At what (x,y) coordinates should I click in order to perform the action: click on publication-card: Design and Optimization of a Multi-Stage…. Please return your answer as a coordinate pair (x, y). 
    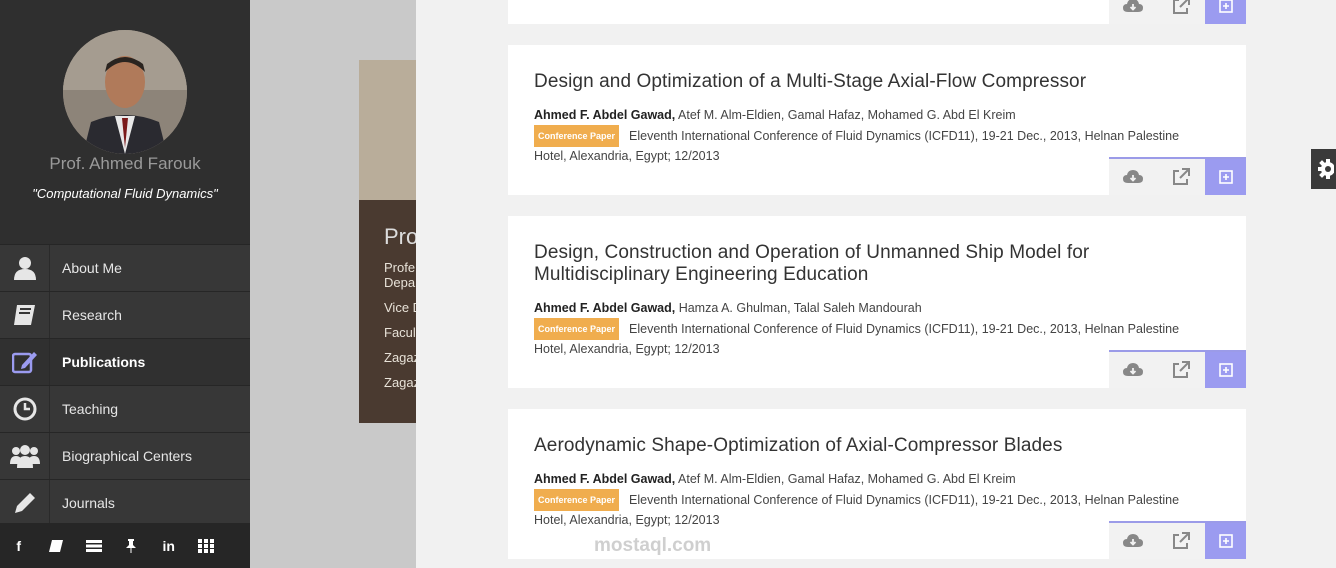
    Looking at the image, I should click on (877, 120).